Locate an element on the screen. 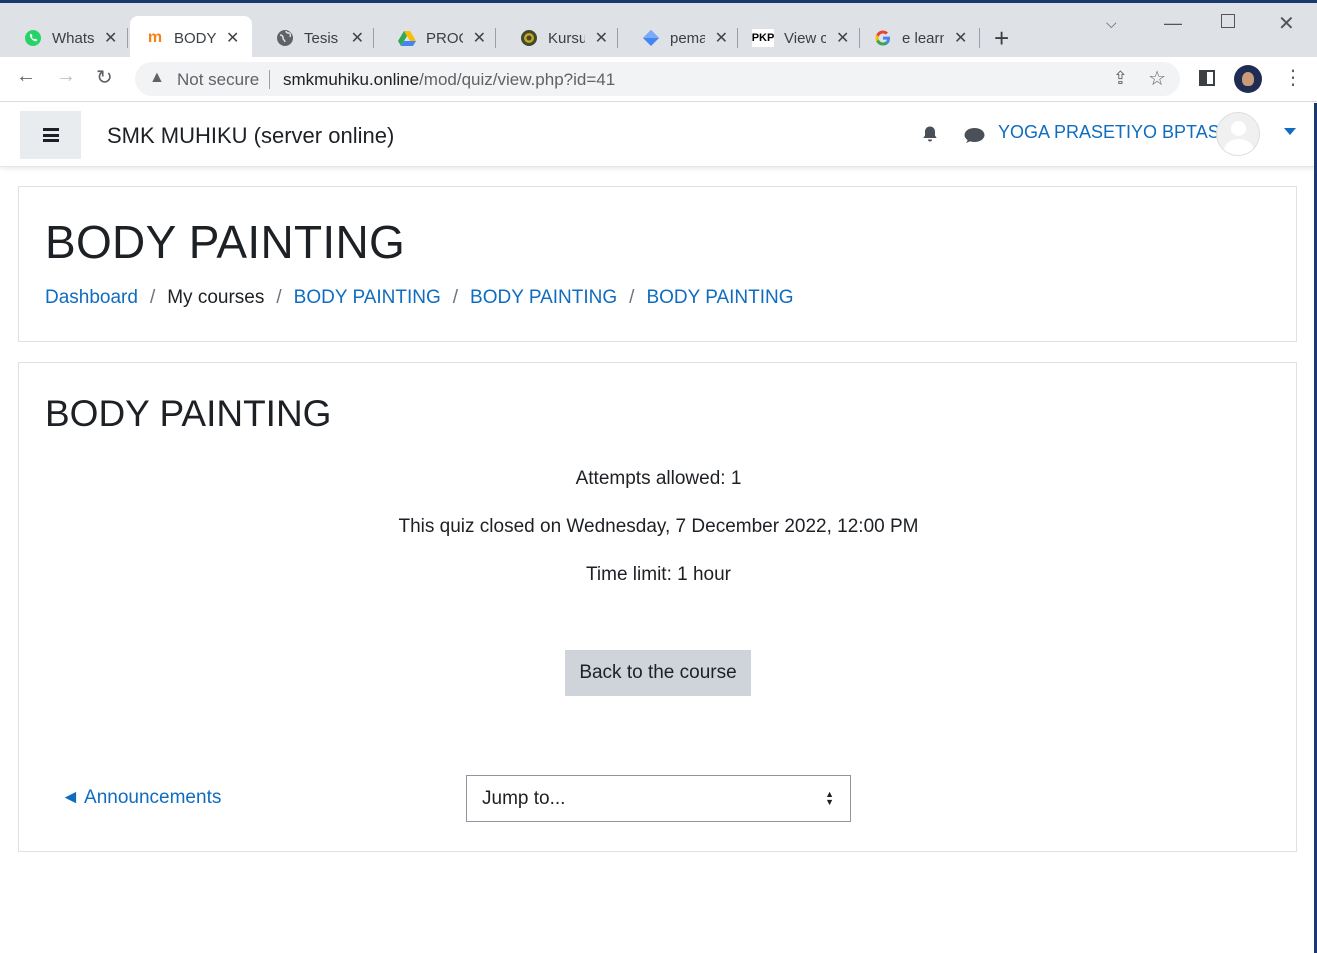 This screenshot has height=953, width=1317. moodle-icon: m is located at coordinates (155, 37).